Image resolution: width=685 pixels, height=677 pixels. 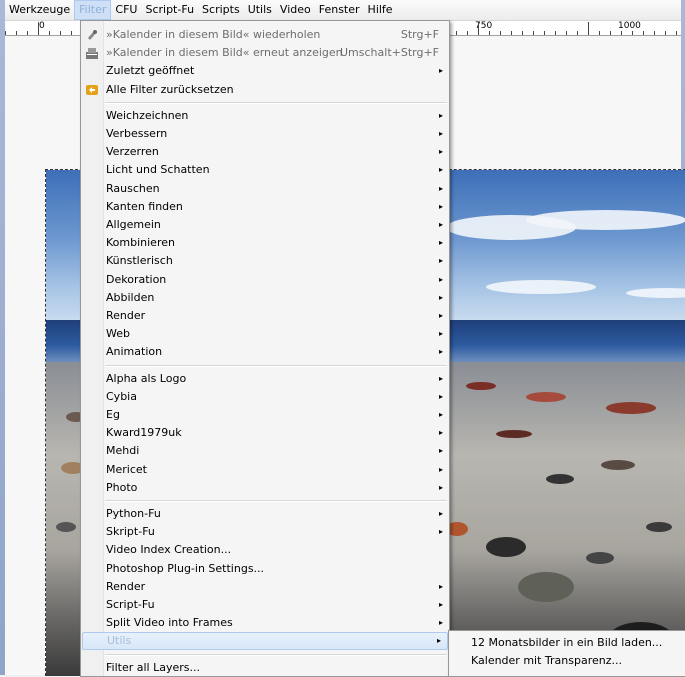 I want to click on menu-item-label: Split Video into Frames, so click(x=169, y=623).